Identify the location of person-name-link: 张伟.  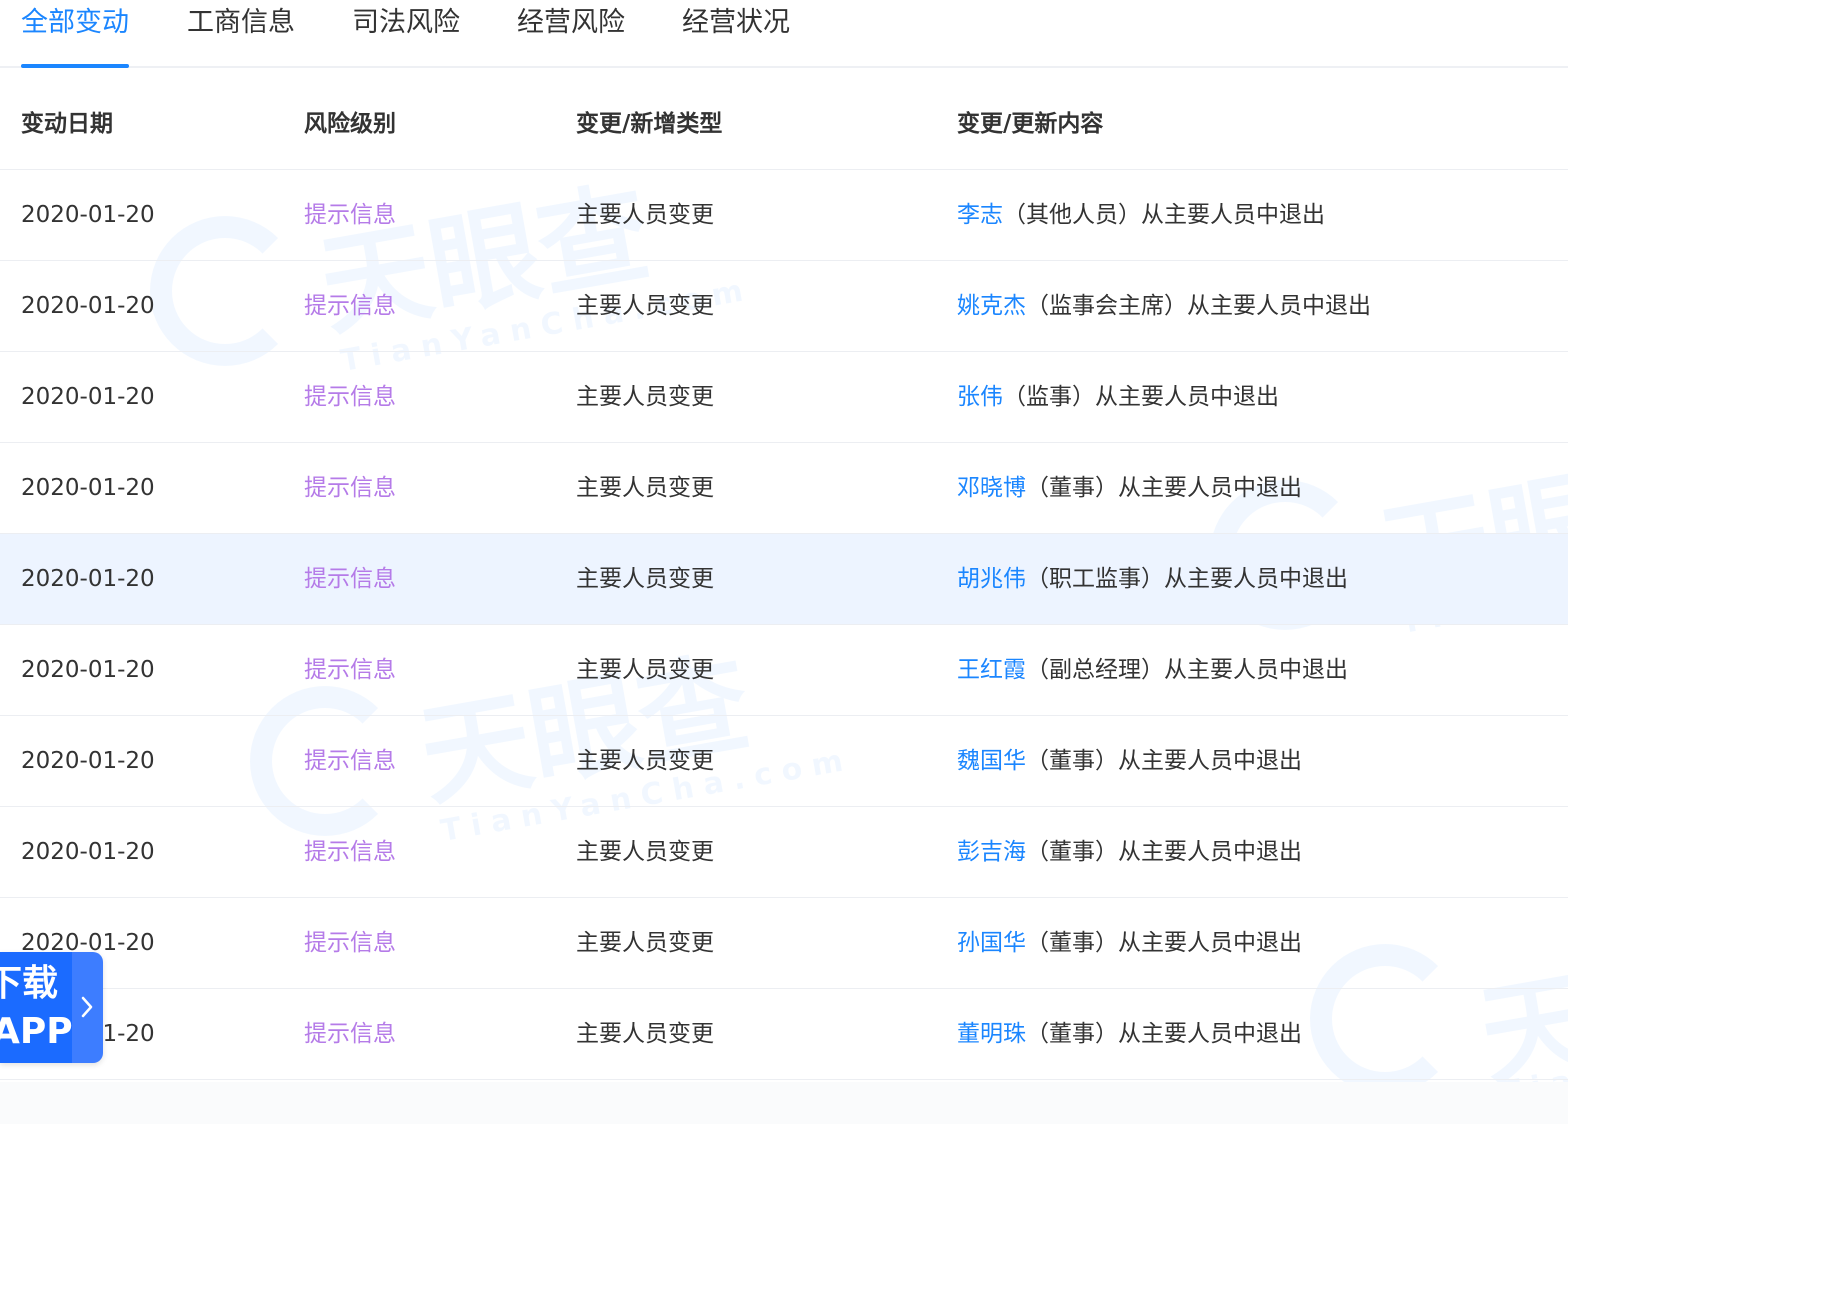
(980, 397).